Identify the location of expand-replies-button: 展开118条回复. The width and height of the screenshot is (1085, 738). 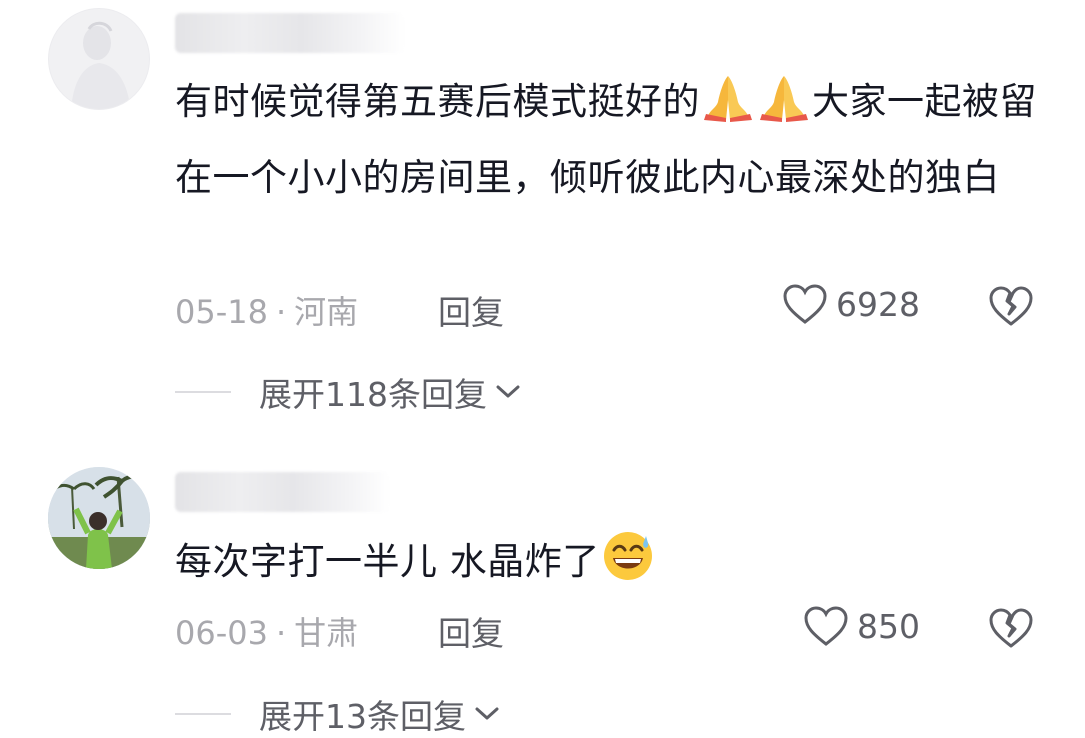
(348, 392).